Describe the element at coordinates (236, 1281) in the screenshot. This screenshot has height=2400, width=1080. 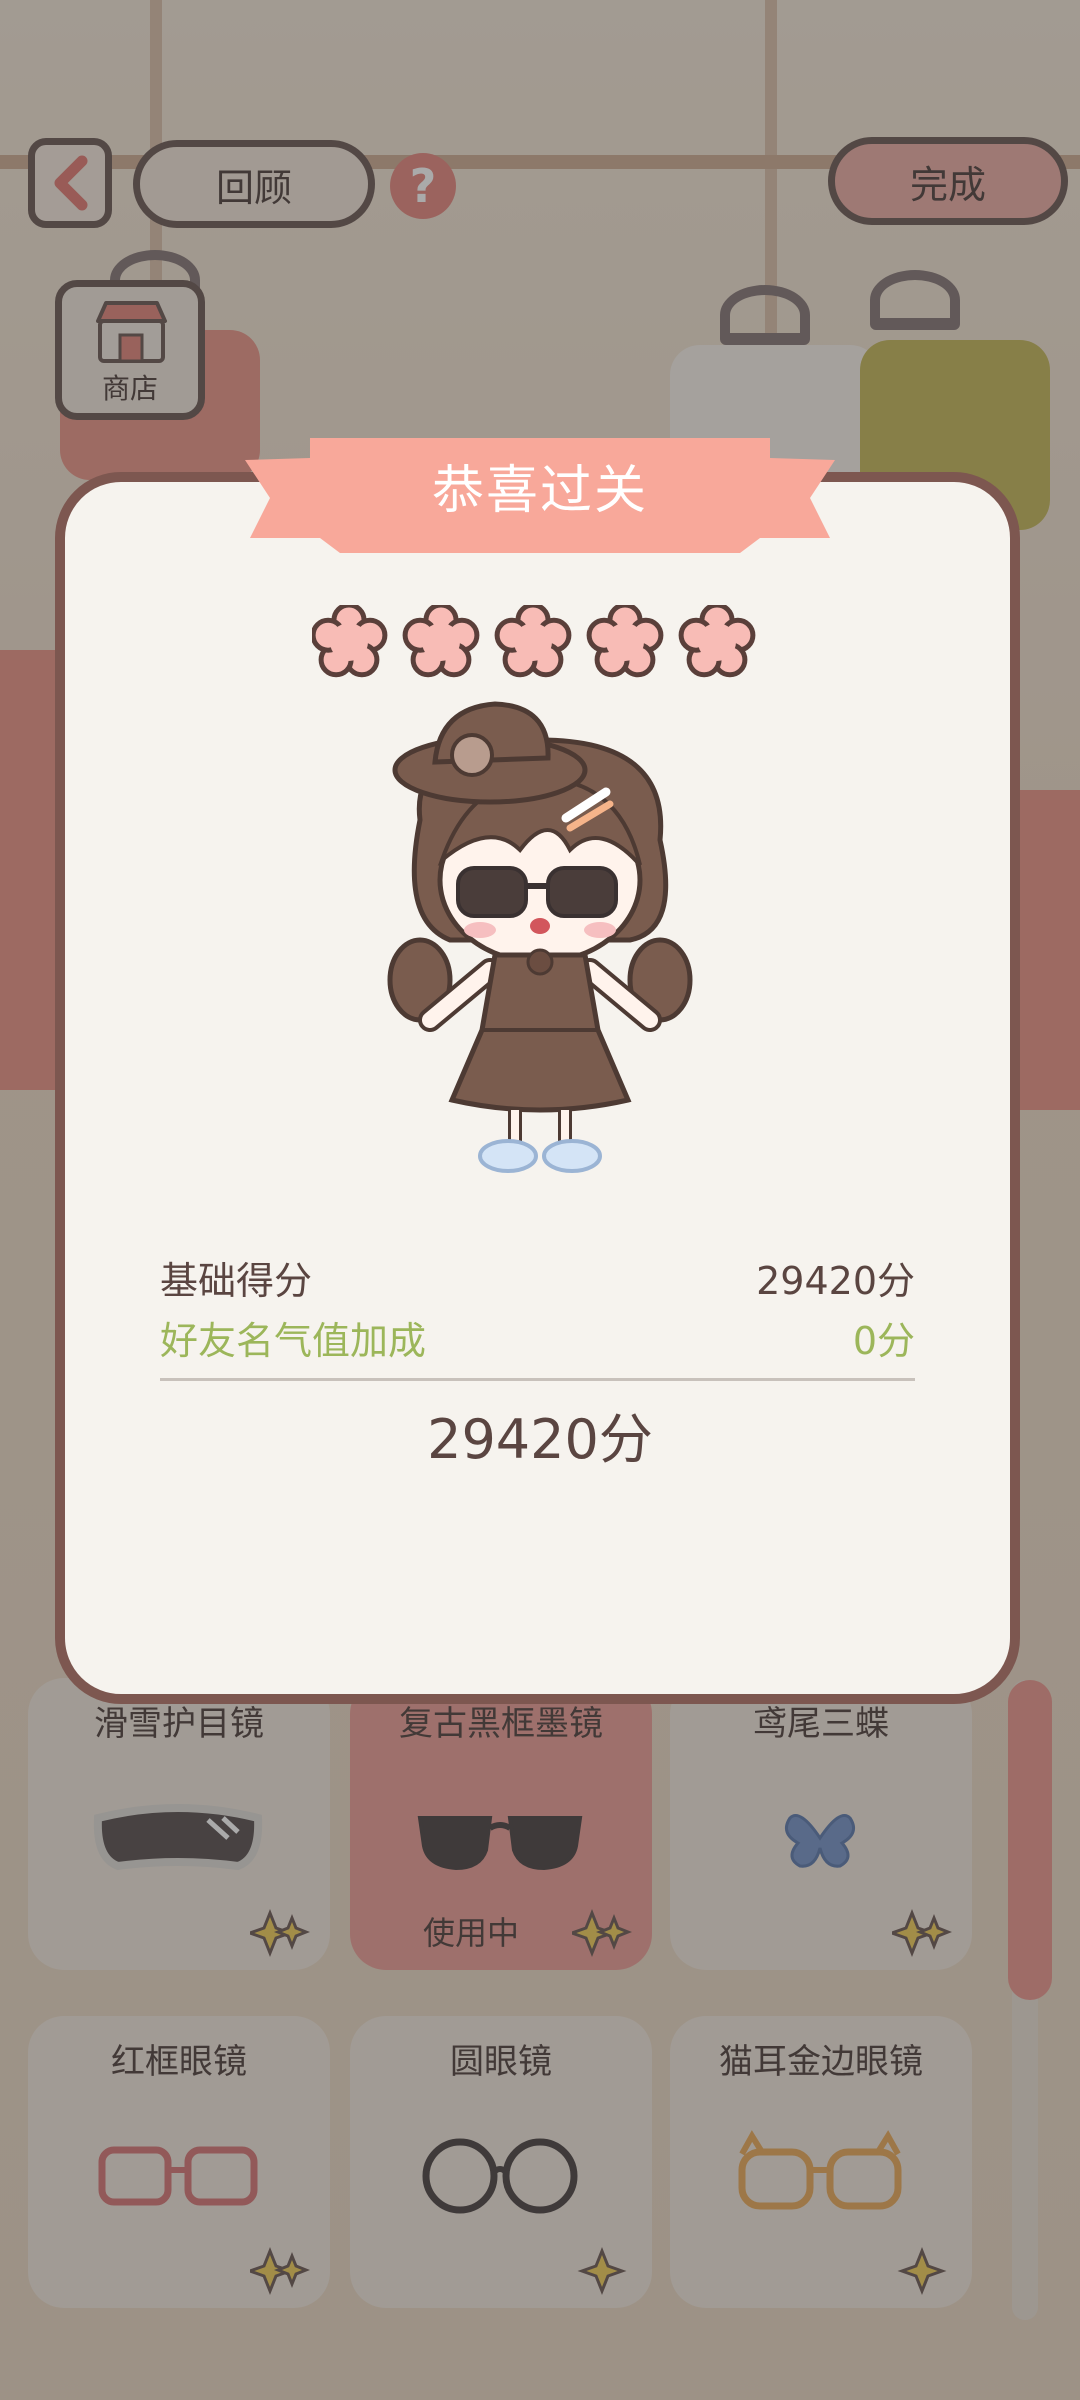
I see `base-score-label: 基础得分` at that location.